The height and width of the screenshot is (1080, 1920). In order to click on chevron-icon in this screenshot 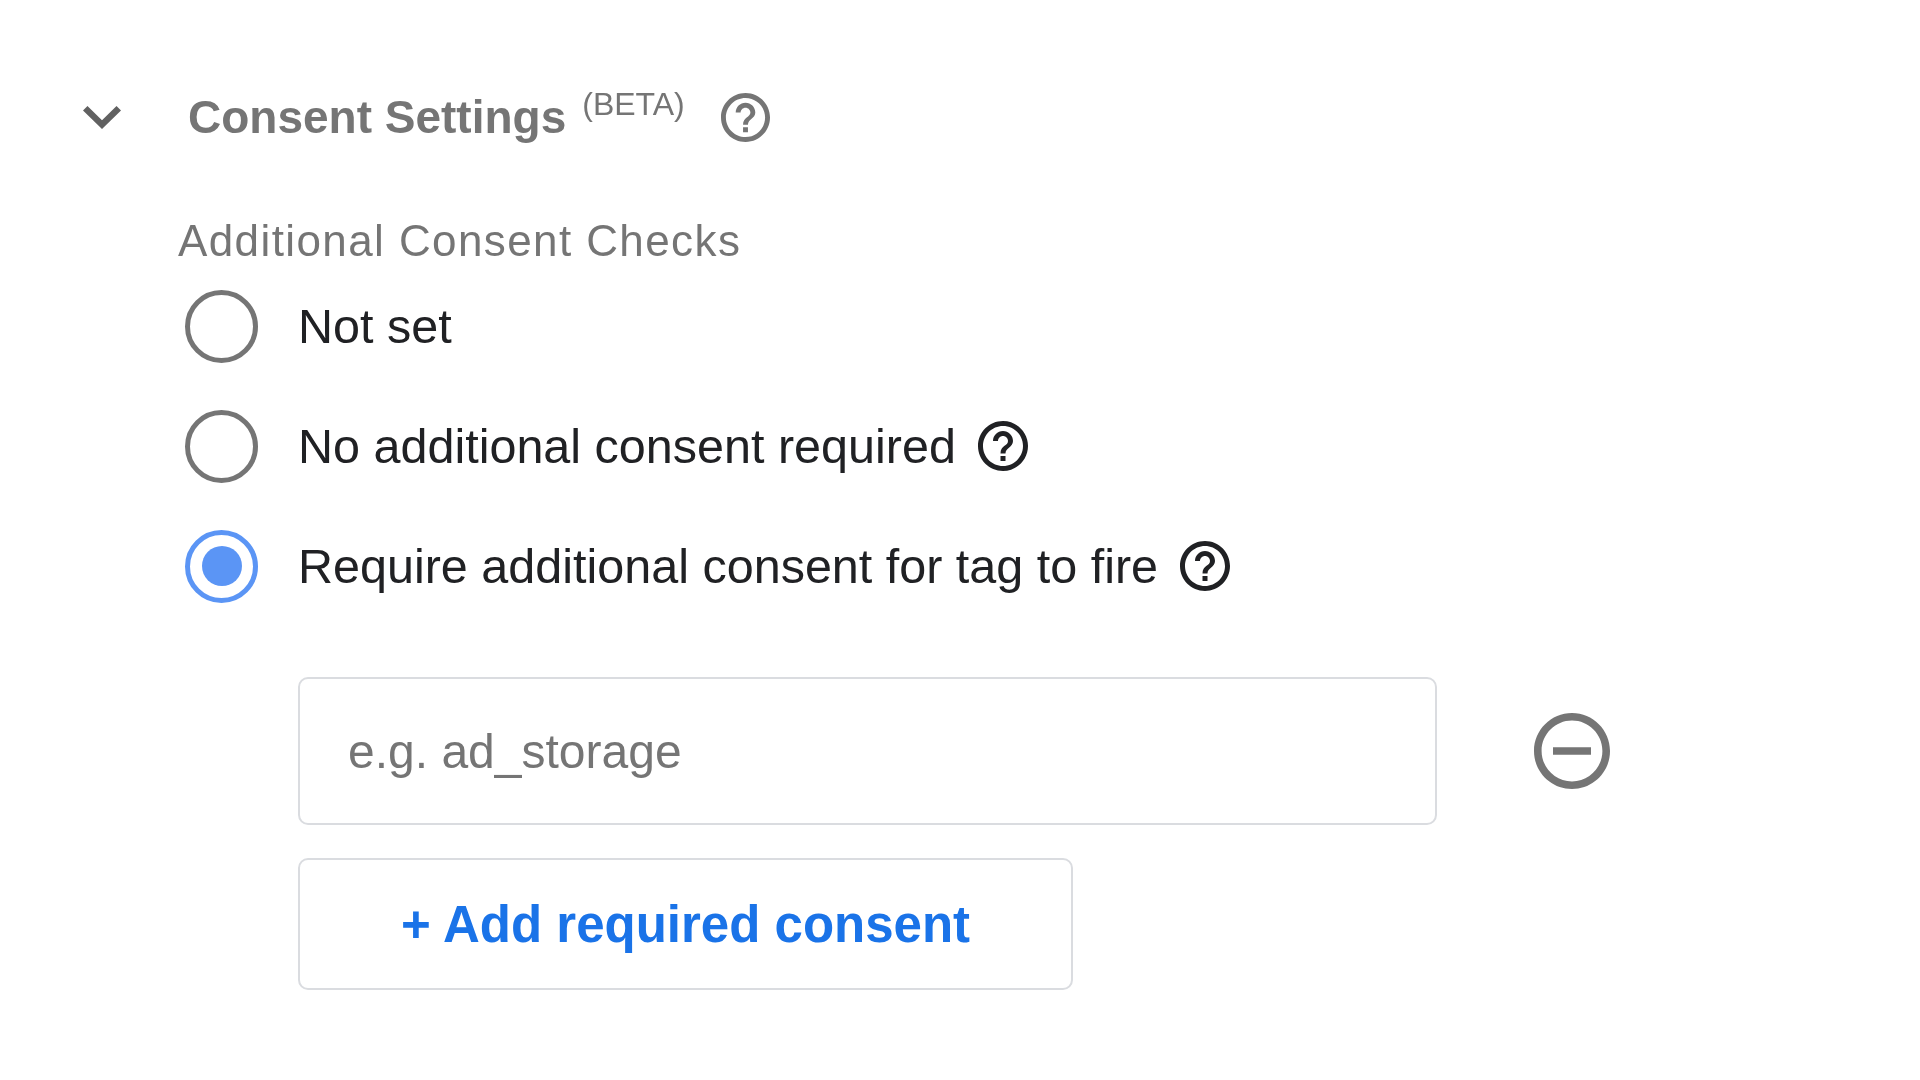, I will do `click(102, 117)`.